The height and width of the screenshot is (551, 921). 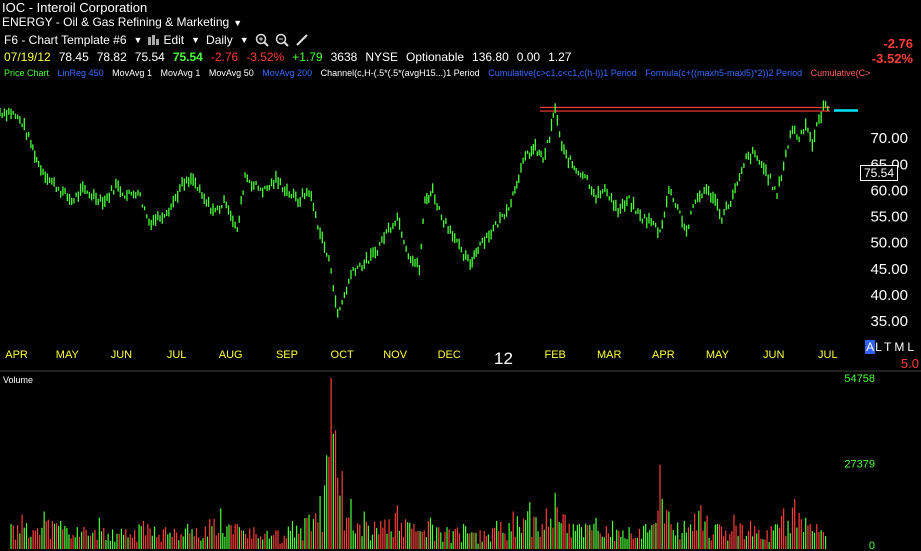 What do you see at coordinates (889, 243) in the screenshot?
I see `y-tick-label: 50.00` at bounding box center [889, 243].